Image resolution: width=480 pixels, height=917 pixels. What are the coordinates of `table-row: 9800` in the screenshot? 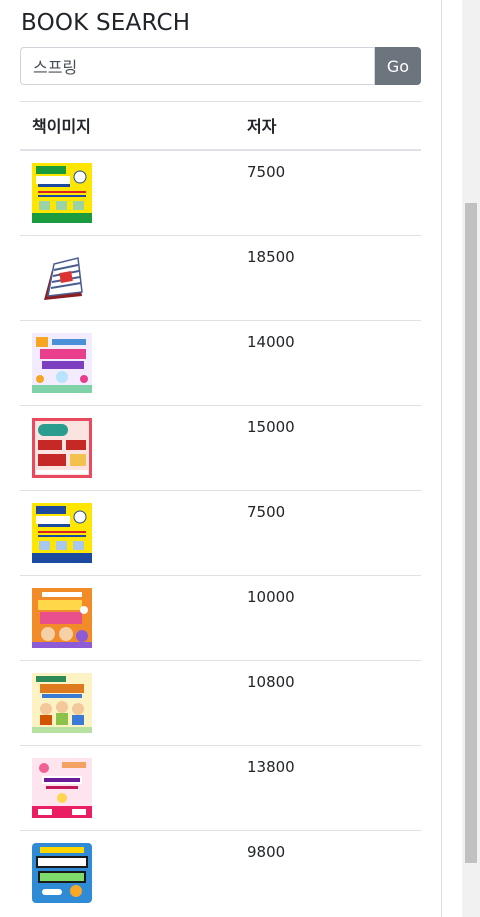 It's located at (220, 872).